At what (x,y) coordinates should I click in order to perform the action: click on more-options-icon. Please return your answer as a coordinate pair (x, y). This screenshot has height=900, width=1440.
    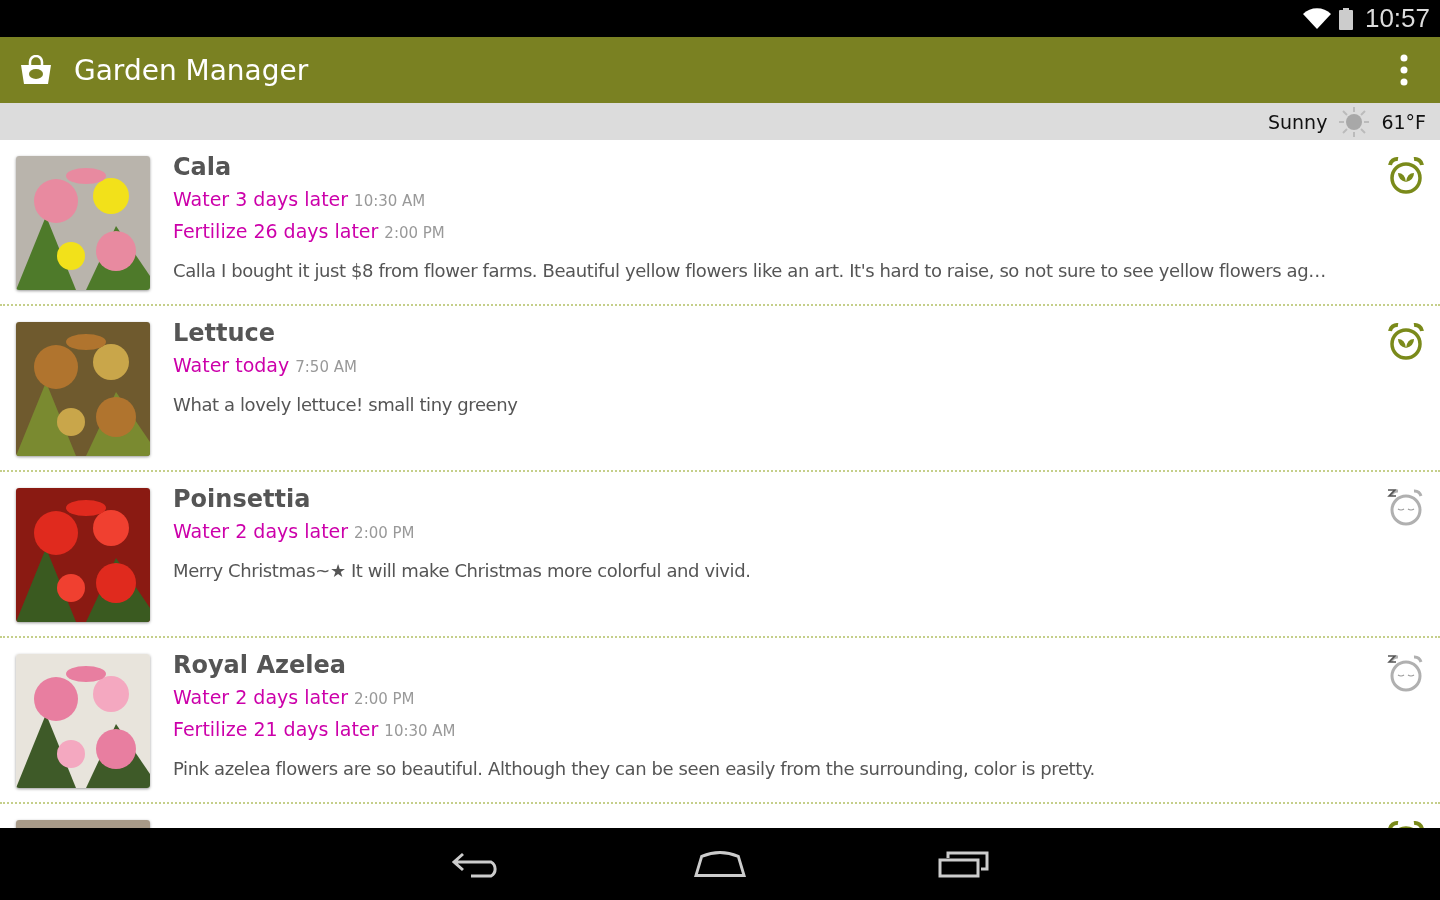
    Looking at the image, I should click on (1404, 70).